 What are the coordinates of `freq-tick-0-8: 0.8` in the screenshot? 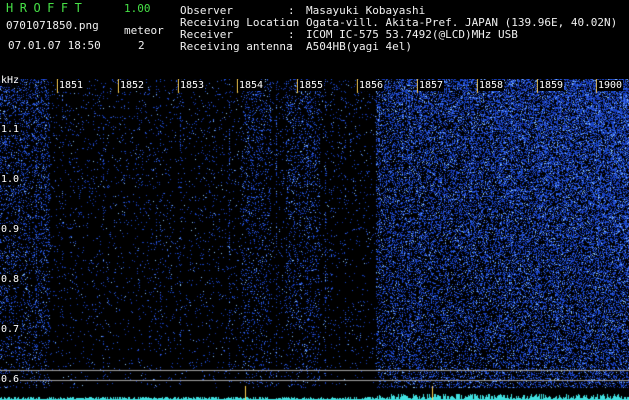 It's located at (10, 279).